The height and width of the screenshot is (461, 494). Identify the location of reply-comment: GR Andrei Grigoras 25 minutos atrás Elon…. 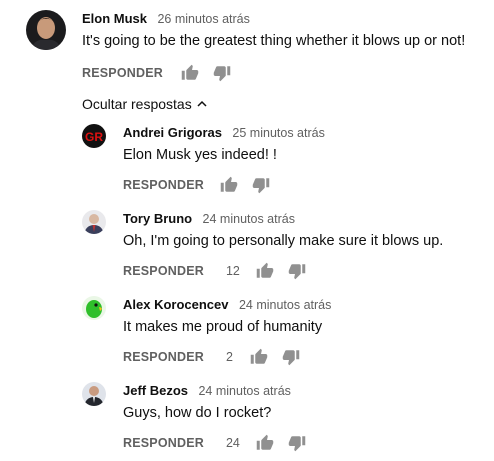
(282, 159).